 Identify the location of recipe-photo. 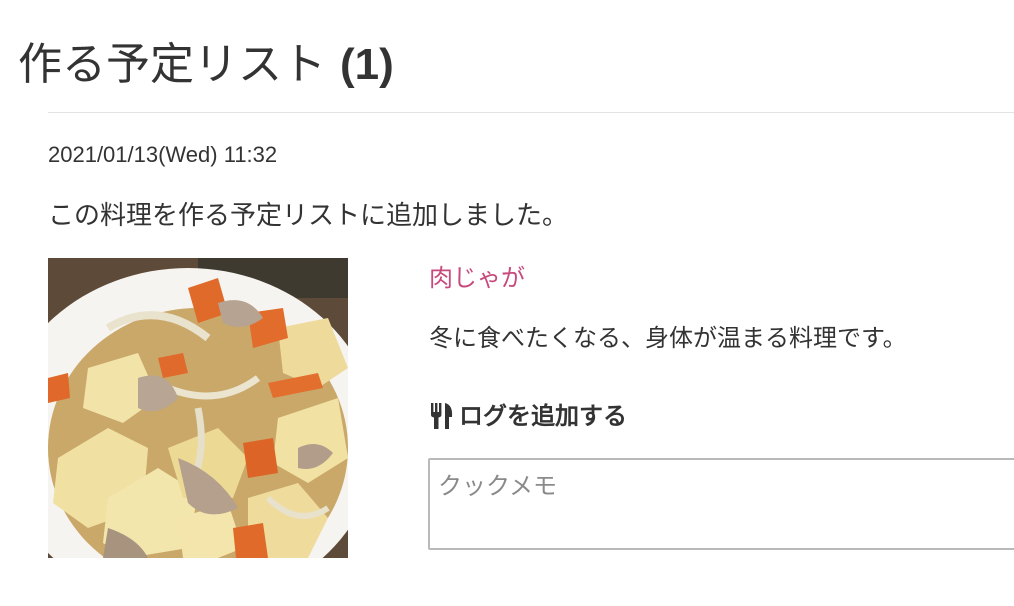
(198, 408).